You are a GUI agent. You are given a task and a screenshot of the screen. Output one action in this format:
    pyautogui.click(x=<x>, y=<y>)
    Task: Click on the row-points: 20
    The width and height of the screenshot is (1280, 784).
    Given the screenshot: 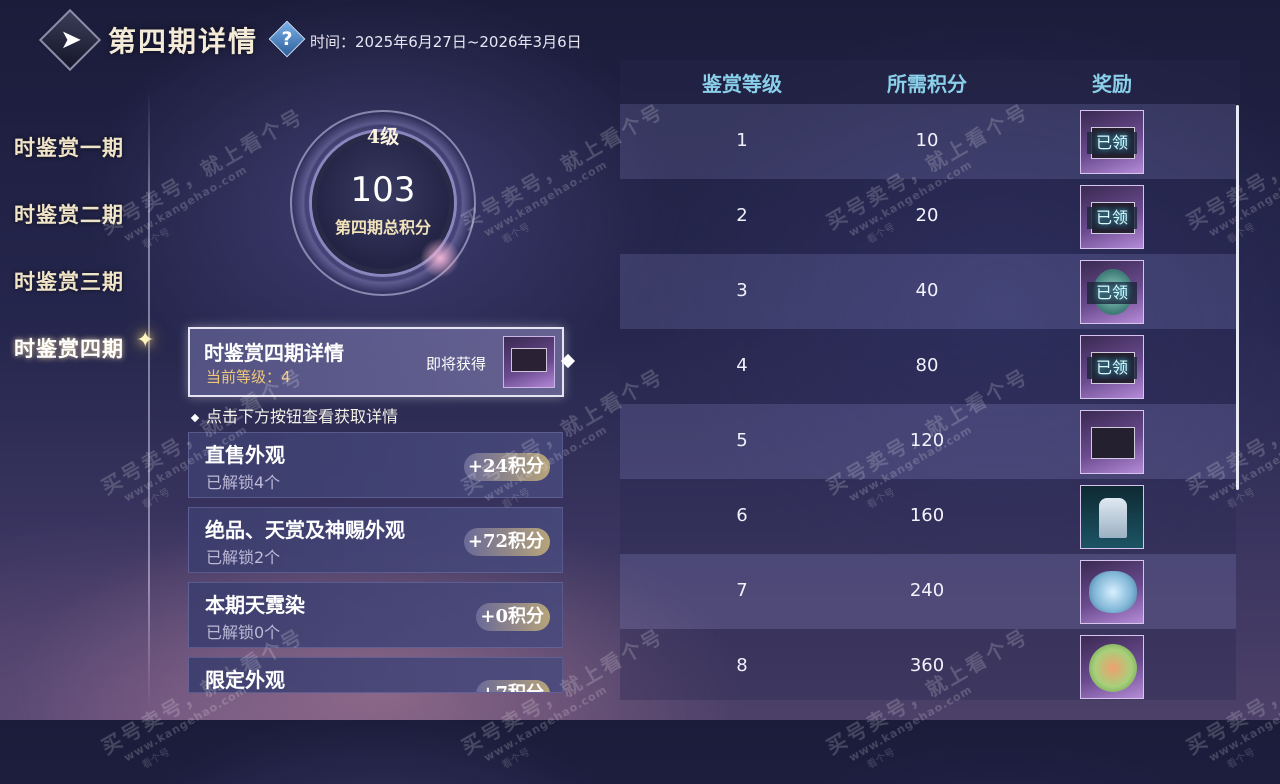 What is the action you would take?
    pyautogui.click(x=927, y=215)
    